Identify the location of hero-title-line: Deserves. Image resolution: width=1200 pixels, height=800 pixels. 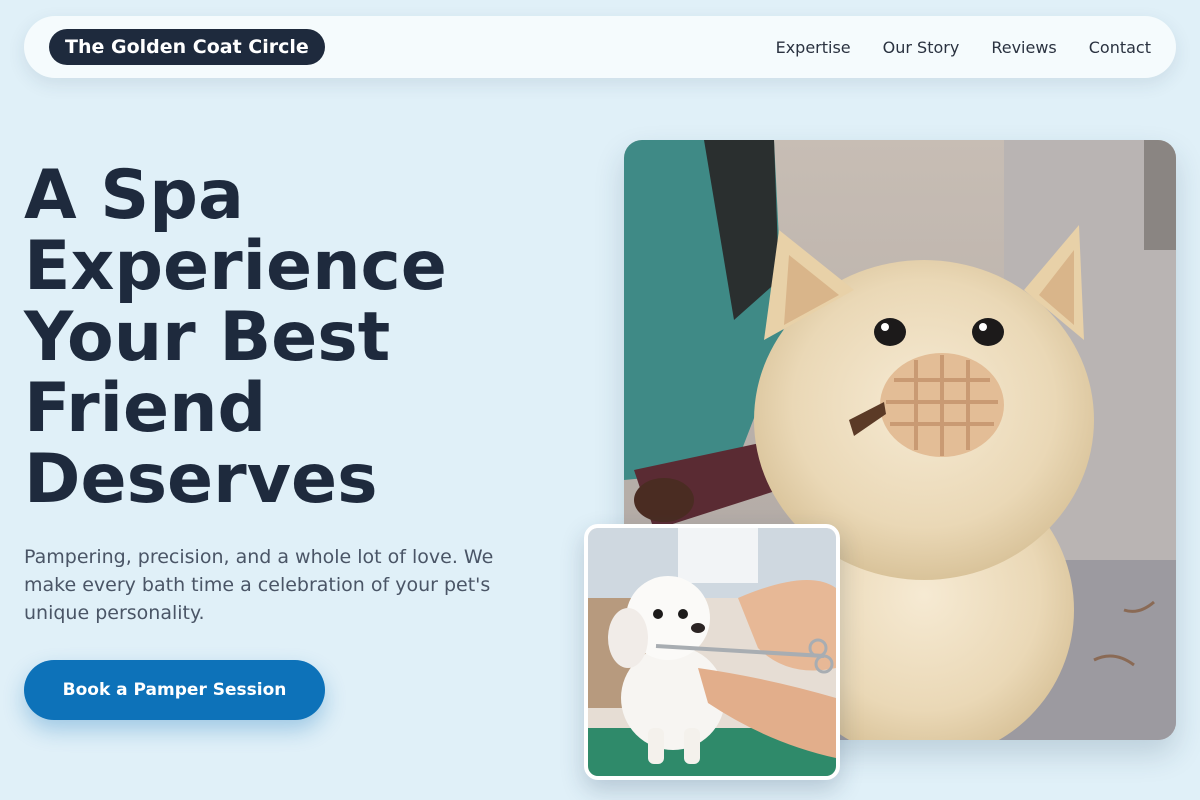
(201, 479).